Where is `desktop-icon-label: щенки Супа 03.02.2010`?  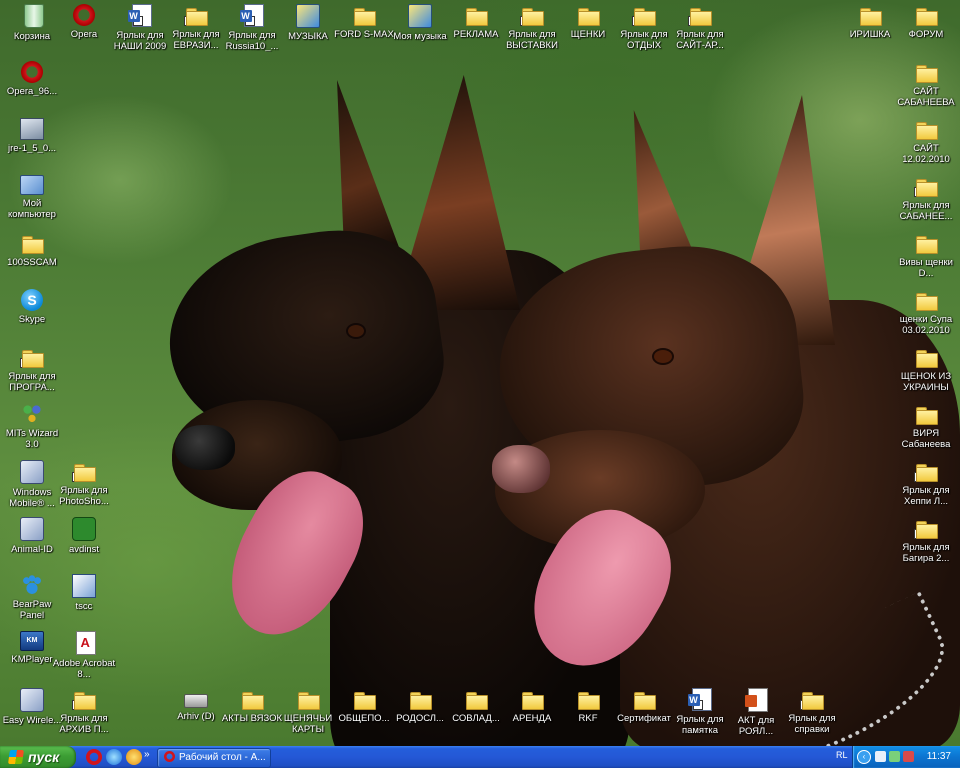
desktop-icon-label: щенки Супа 03.02.2010 is located at coordinates (926, 325).